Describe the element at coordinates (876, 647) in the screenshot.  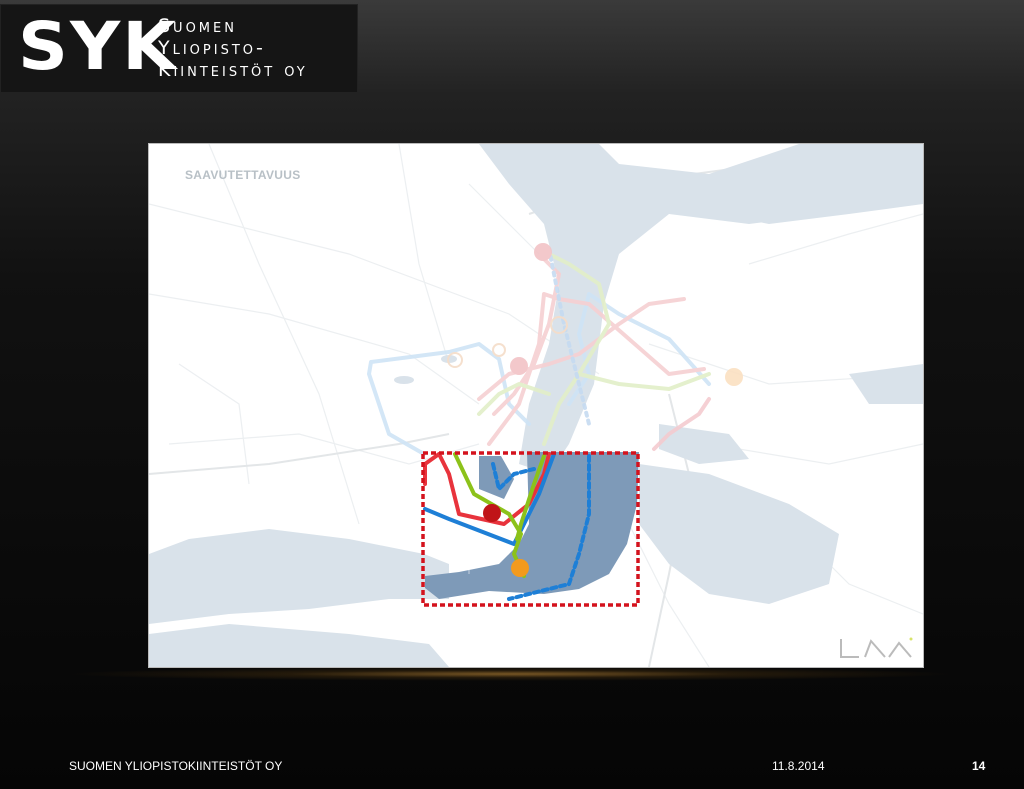
I see `architect-logo` at that location.